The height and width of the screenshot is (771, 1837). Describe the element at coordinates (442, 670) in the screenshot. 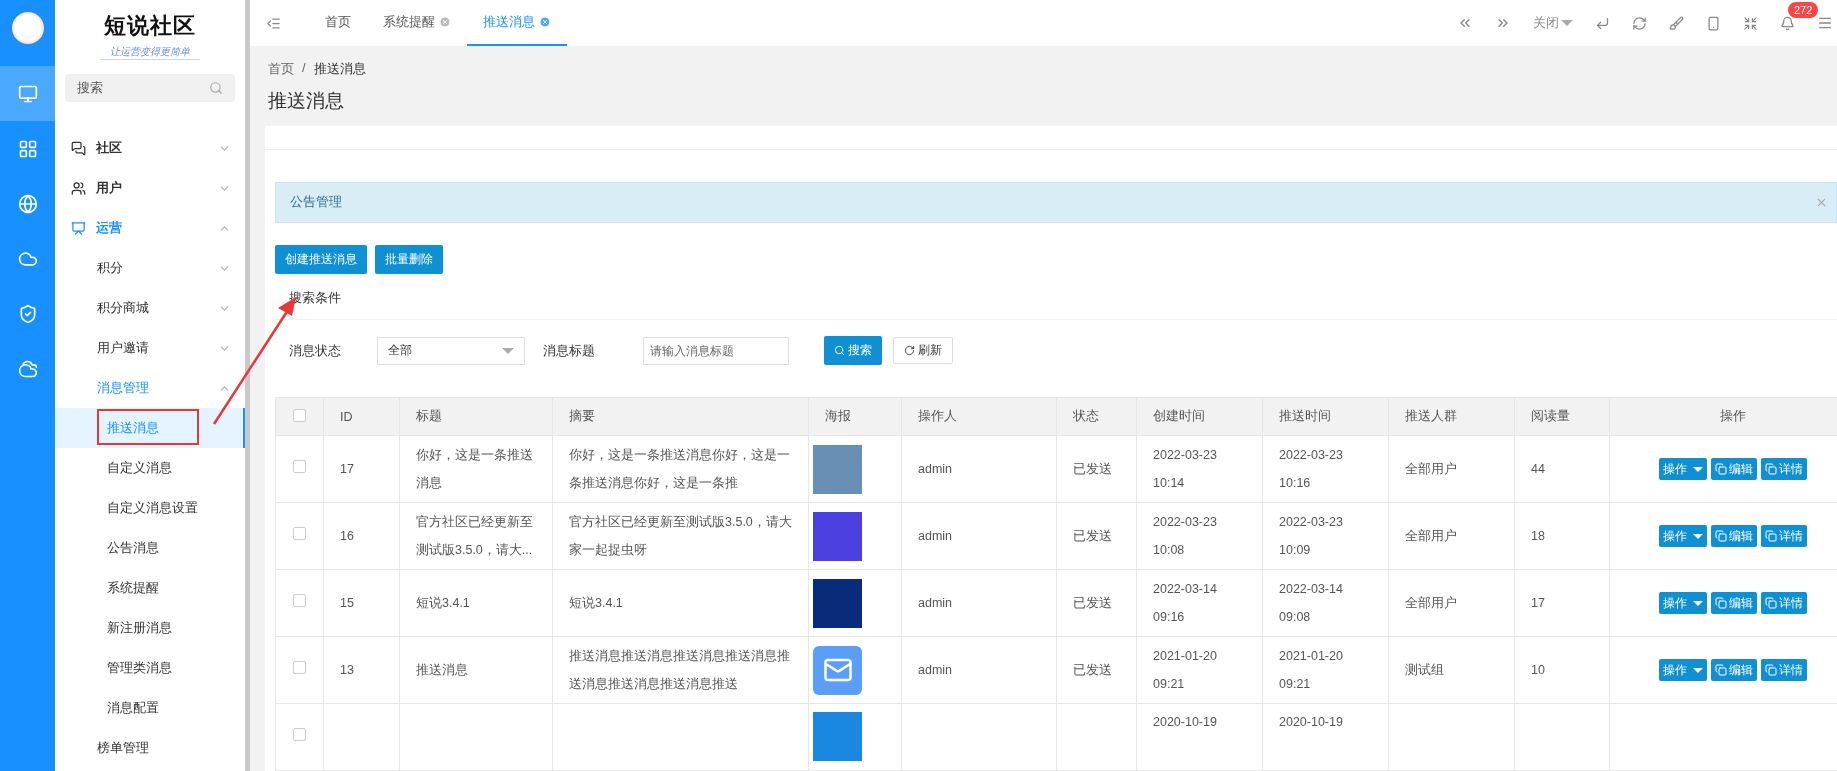

I see `table-cell: 推送消息` at that location.